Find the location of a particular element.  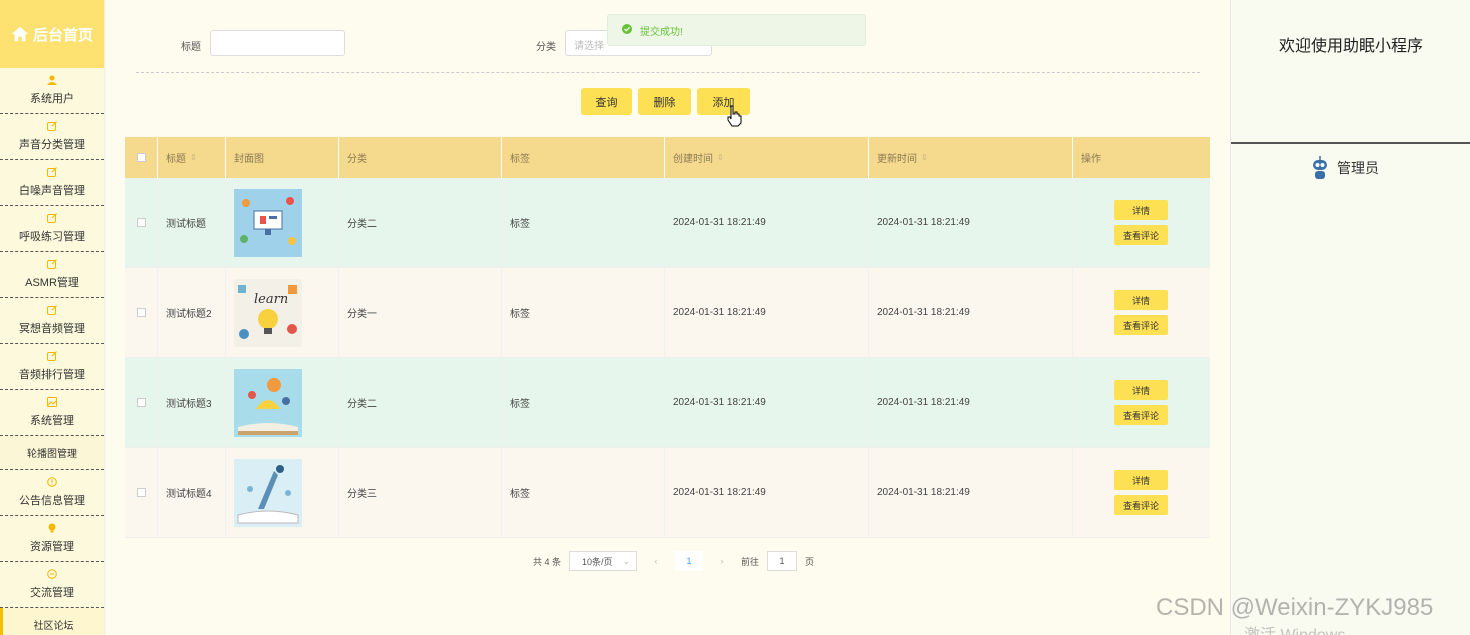

admin-user: 管理员 is located at coordinates (1345, 168).